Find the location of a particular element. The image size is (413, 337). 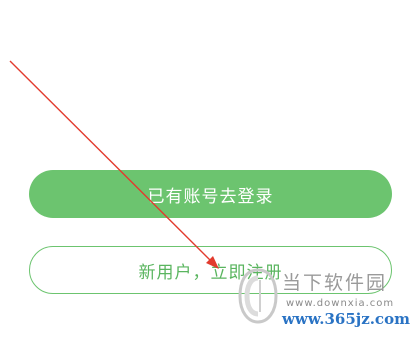

watermark-domain: www.365jz.com is located at coordinates (346, 319).